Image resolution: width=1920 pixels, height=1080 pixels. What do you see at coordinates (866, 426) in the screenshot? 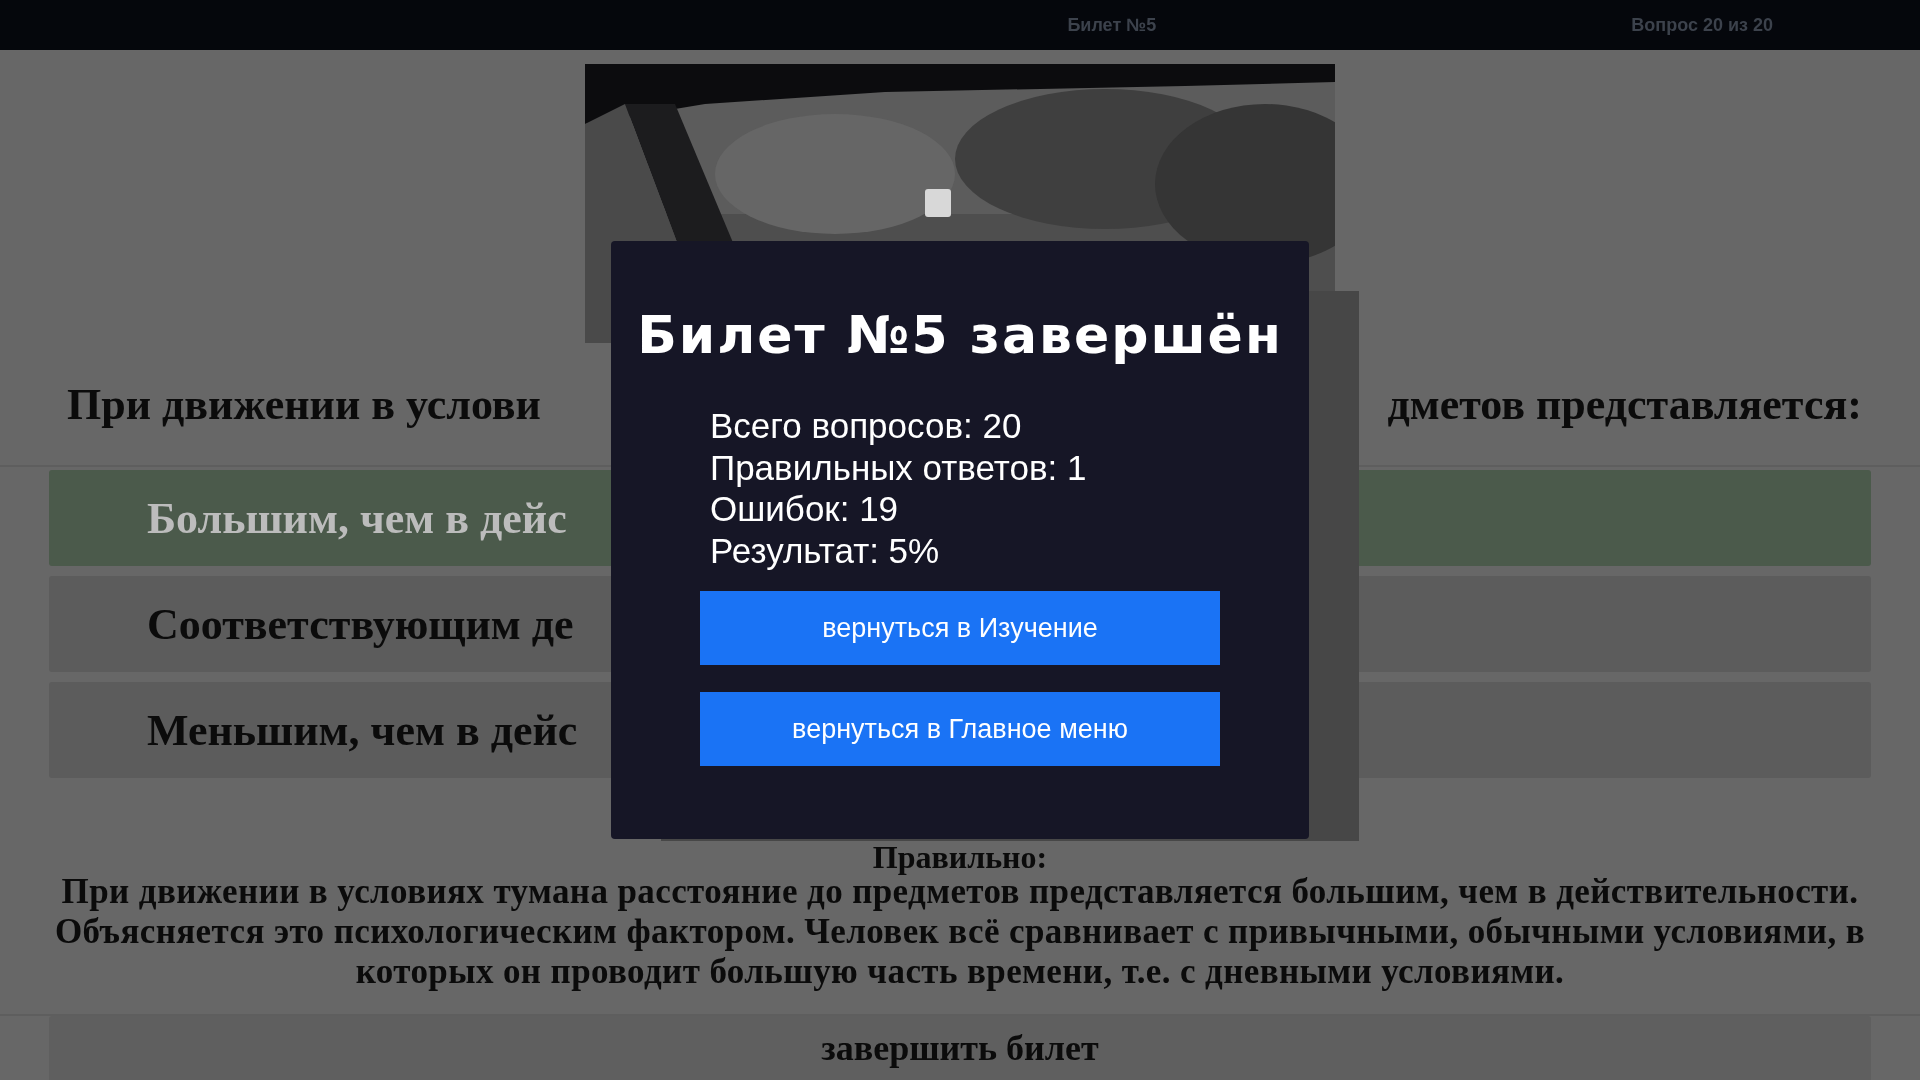
I see `result-stat: Всего вопросов: 20` at bounding box center [866, 426].